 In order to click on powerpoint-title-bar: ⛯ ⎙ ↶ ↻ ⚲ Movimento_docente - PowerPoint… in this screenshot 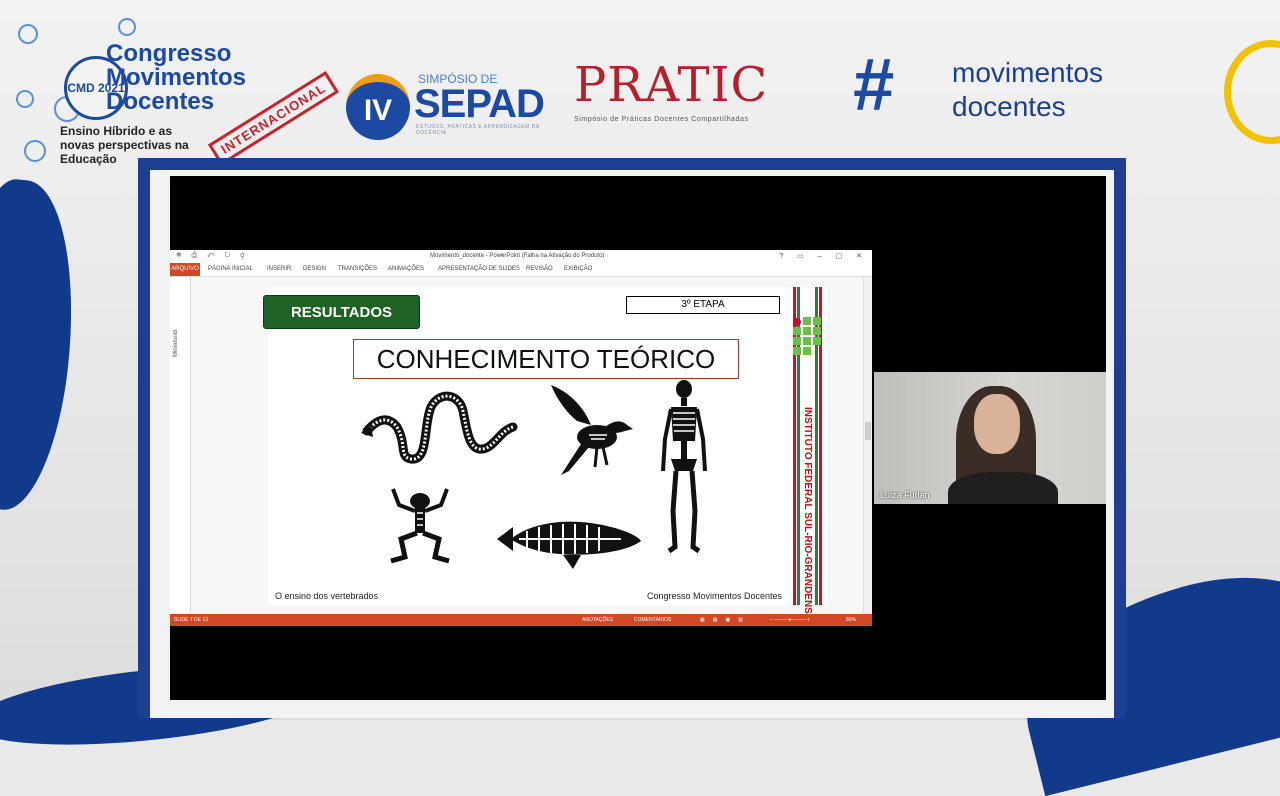, I will do `click(521, 256)`.